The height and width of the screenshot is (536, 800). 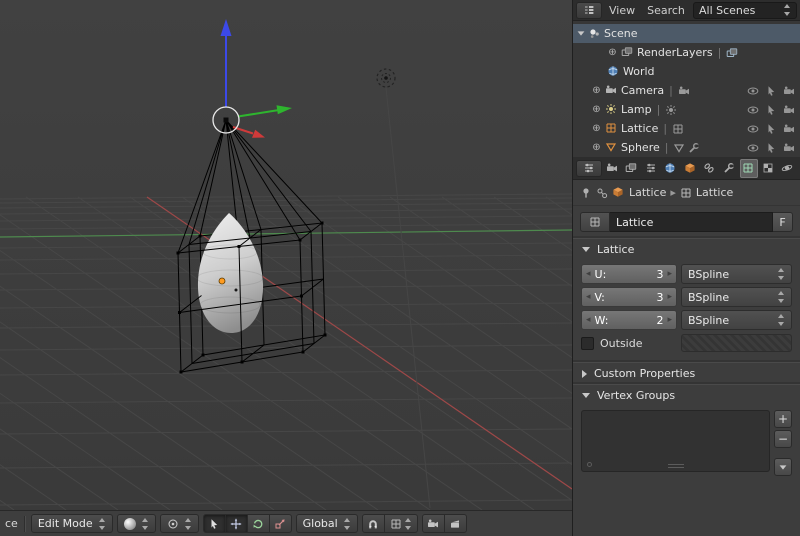 What do you see at coordinates (745, 10) in the screenshot?
I see `display-mode-dropdown: All Scenes` at bounding box center [745, 10].